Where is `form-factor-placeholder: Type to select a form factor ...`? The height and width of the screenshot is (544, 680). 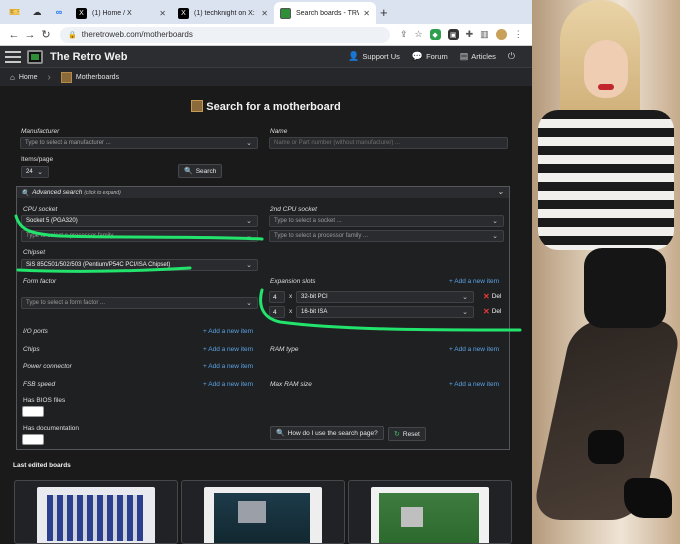
form-factor-placeholder: Type to select a form factor ... is located at coordinates (66, 303).